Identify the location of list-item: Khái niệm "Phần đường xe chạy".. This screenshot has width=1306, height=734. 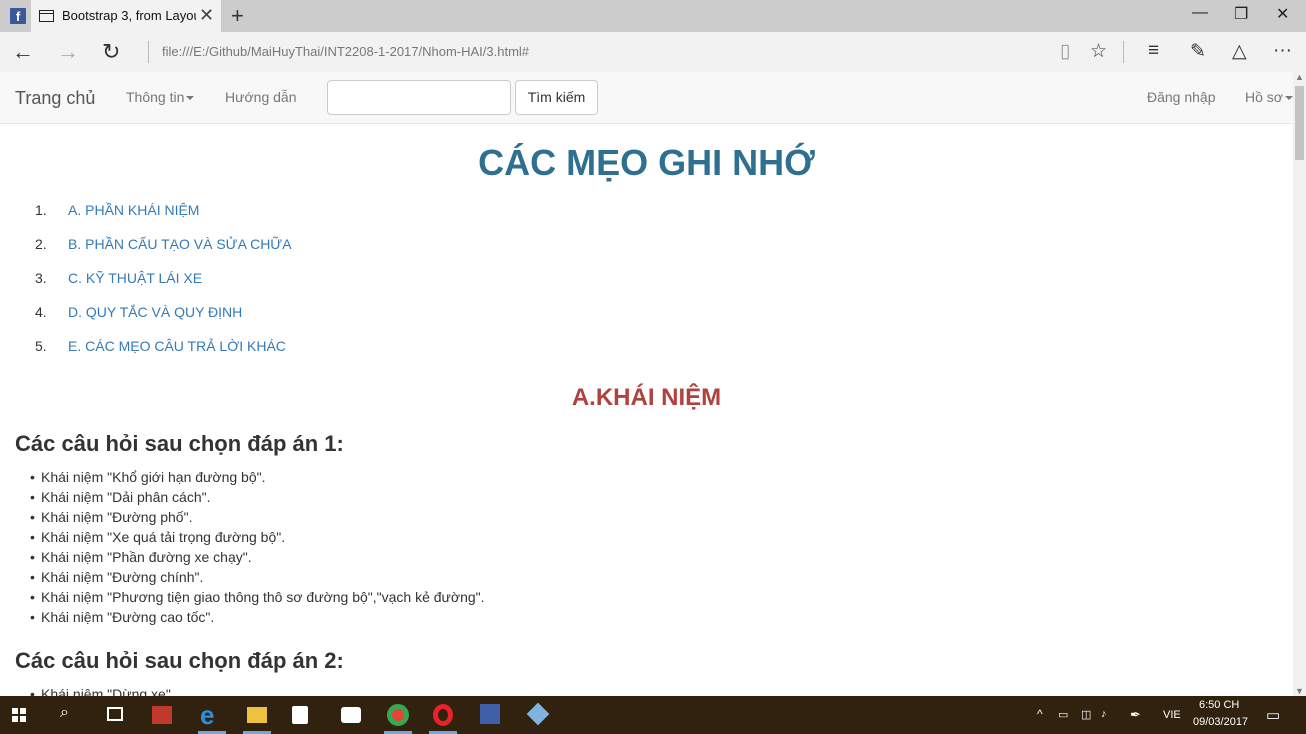
(257, 557).